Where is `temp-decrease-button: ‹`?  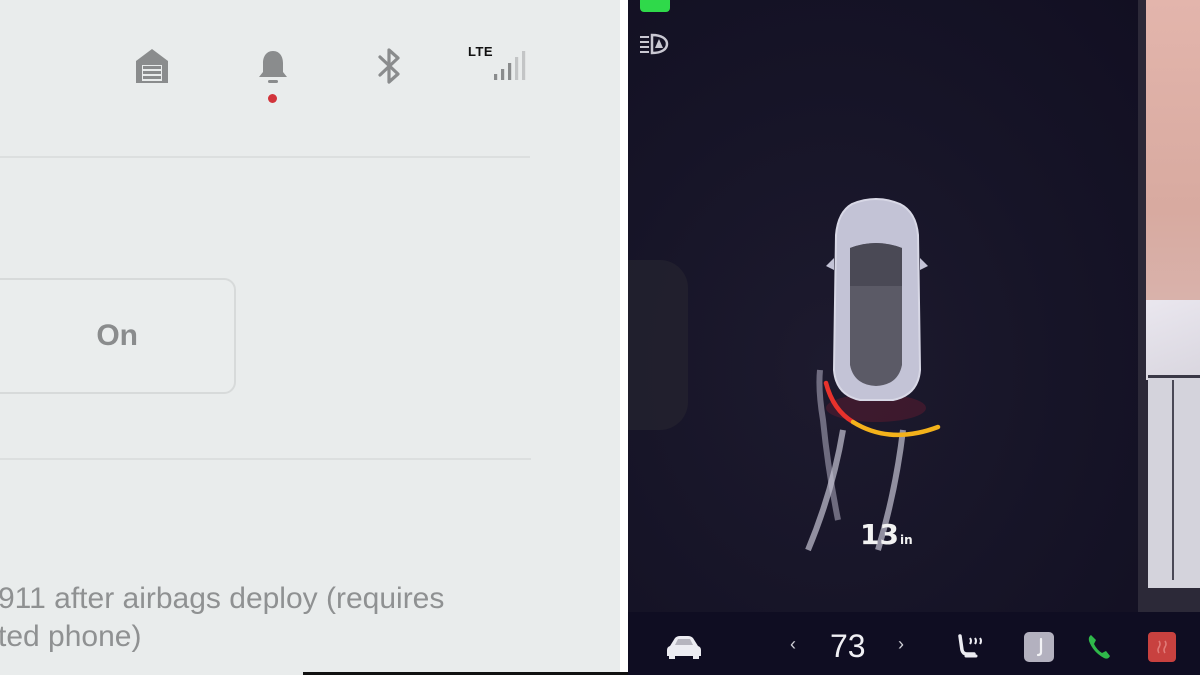
temp-decrease-button: ‹ is located at coordinates (793, 644).